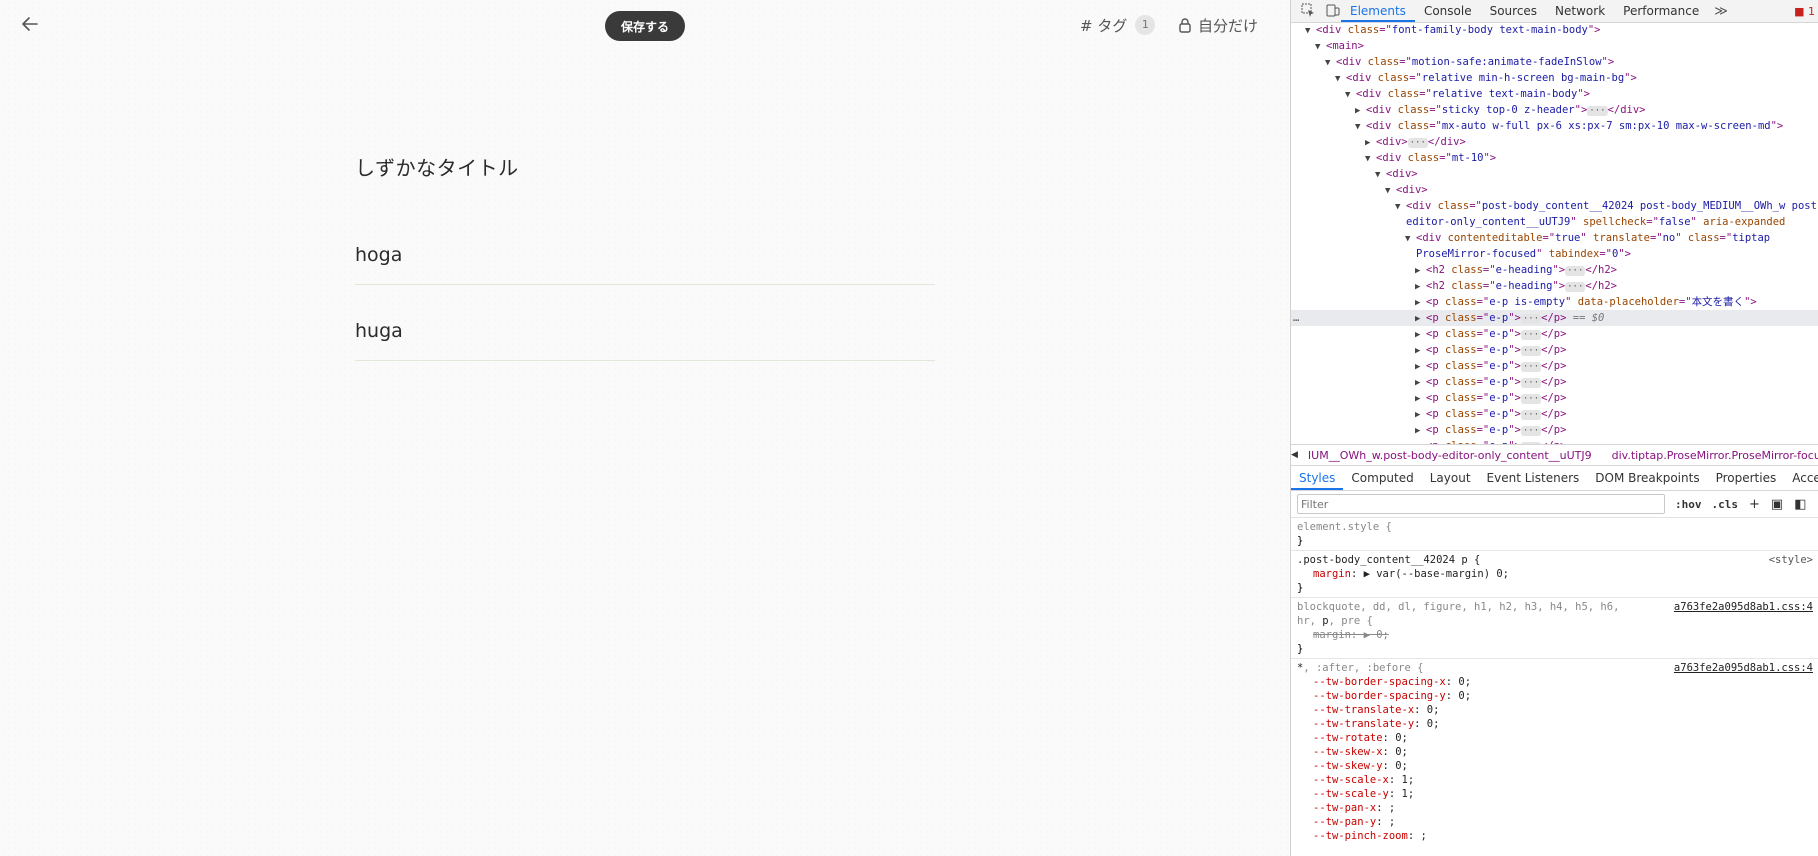  Describe the element at coordinates (1647, 478) in the screenshot. I see `tab-dom-breakpoints: DOM Breakpoints` at that location.